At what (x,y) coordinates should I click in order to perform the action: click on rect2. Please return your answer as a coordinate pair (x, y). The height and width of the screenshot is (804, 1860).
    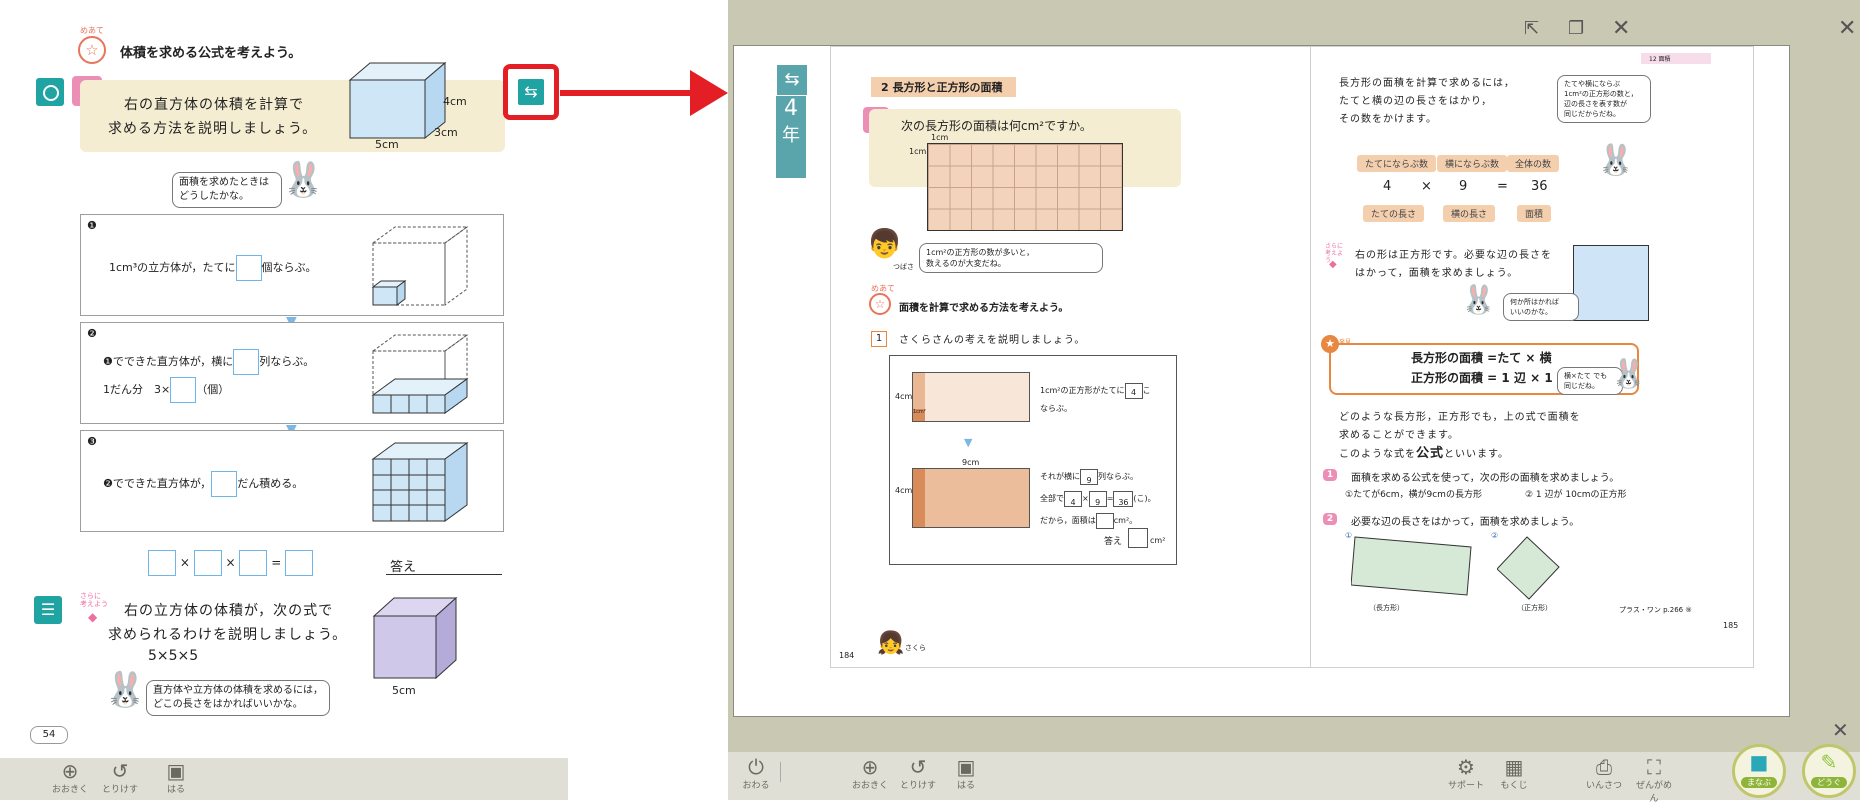
    Looking at the image, I should click on (971, 498).